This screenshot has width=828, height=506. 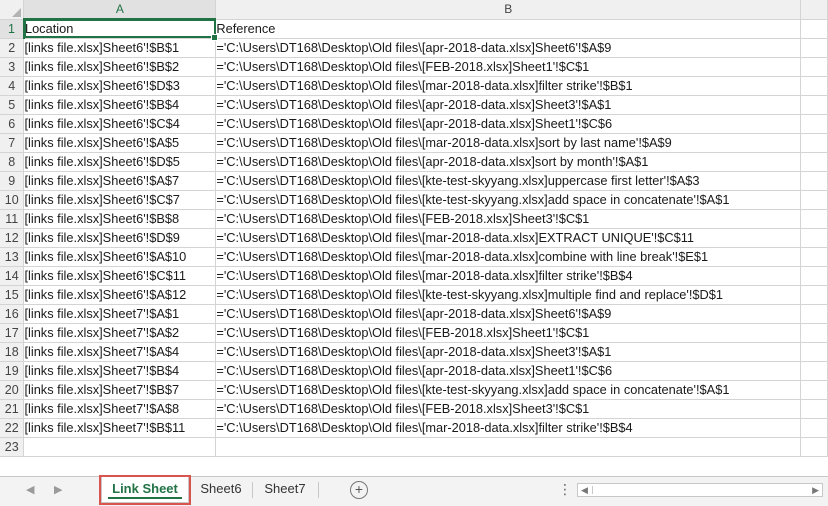 I want to click on row-header: 21, so click(x=12, y=409).